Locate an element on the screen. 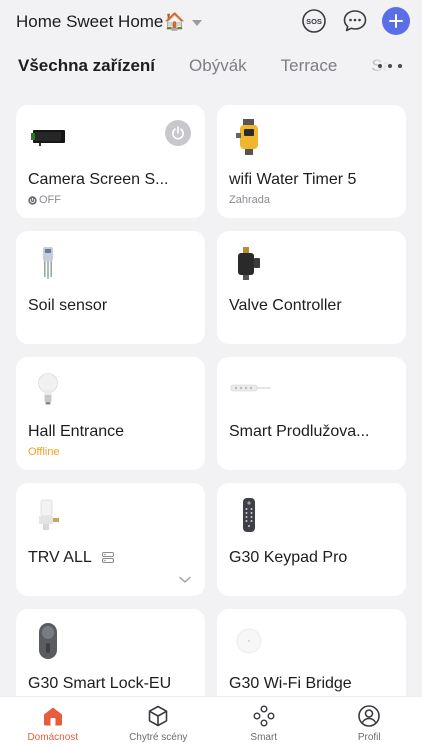  nav-item-home: Domácnost is located at coordinates (53, 723).